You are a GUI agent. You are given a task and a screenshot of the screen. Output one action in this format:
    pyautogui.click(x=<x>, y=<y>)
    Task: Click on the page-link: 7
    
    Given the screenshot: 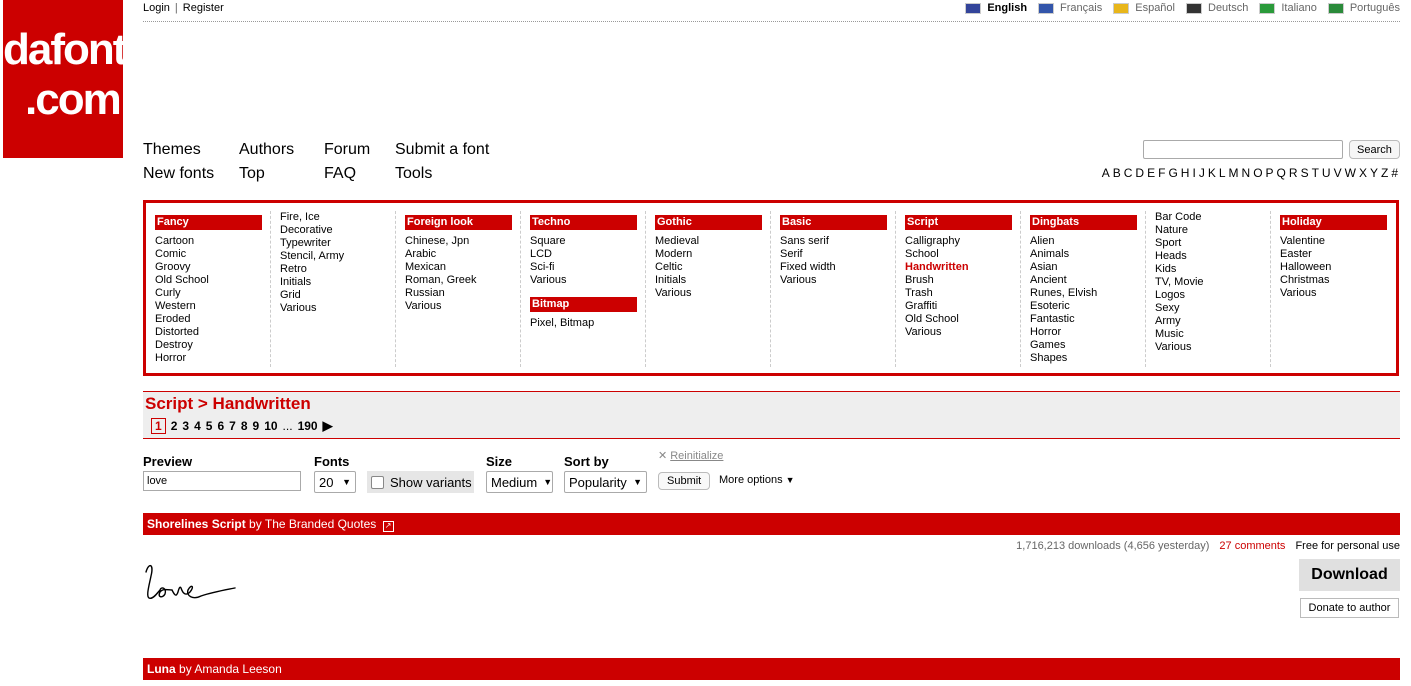 What is the action you would take?
    pyautogui.click(x=232, y=426)
    